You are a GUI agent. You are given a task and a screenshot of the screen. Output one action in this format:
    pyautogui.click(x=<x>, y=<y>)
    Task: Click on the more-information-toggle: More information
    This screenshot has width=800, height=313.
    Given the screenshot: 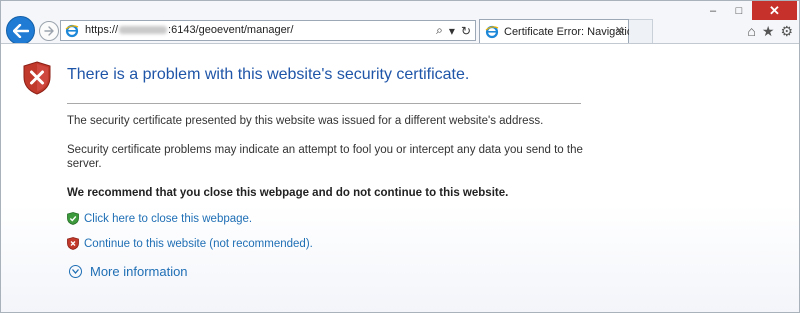 What is the action you would take?
    pyautogui.click(x=128, y=271)
    